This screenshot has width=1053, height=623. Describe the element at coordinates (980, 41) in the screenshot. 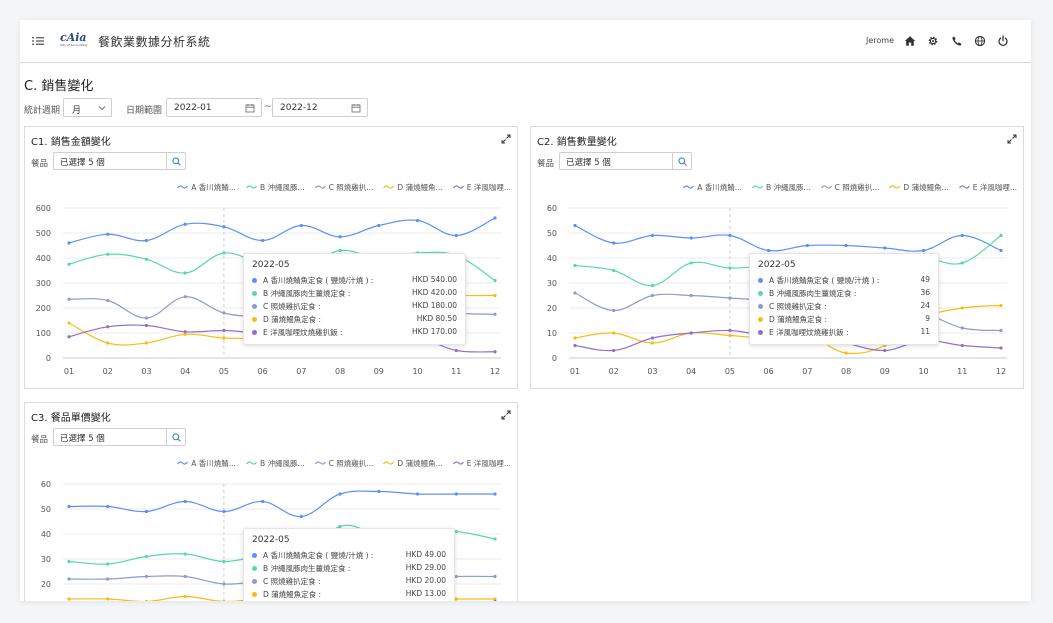

I see `globe-icon` at that location.